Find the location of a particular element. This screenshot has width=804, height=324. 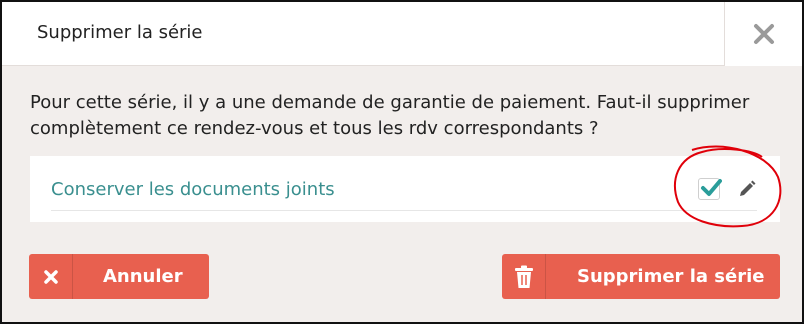

checkmark-icon is located at coordinates (711, 187).